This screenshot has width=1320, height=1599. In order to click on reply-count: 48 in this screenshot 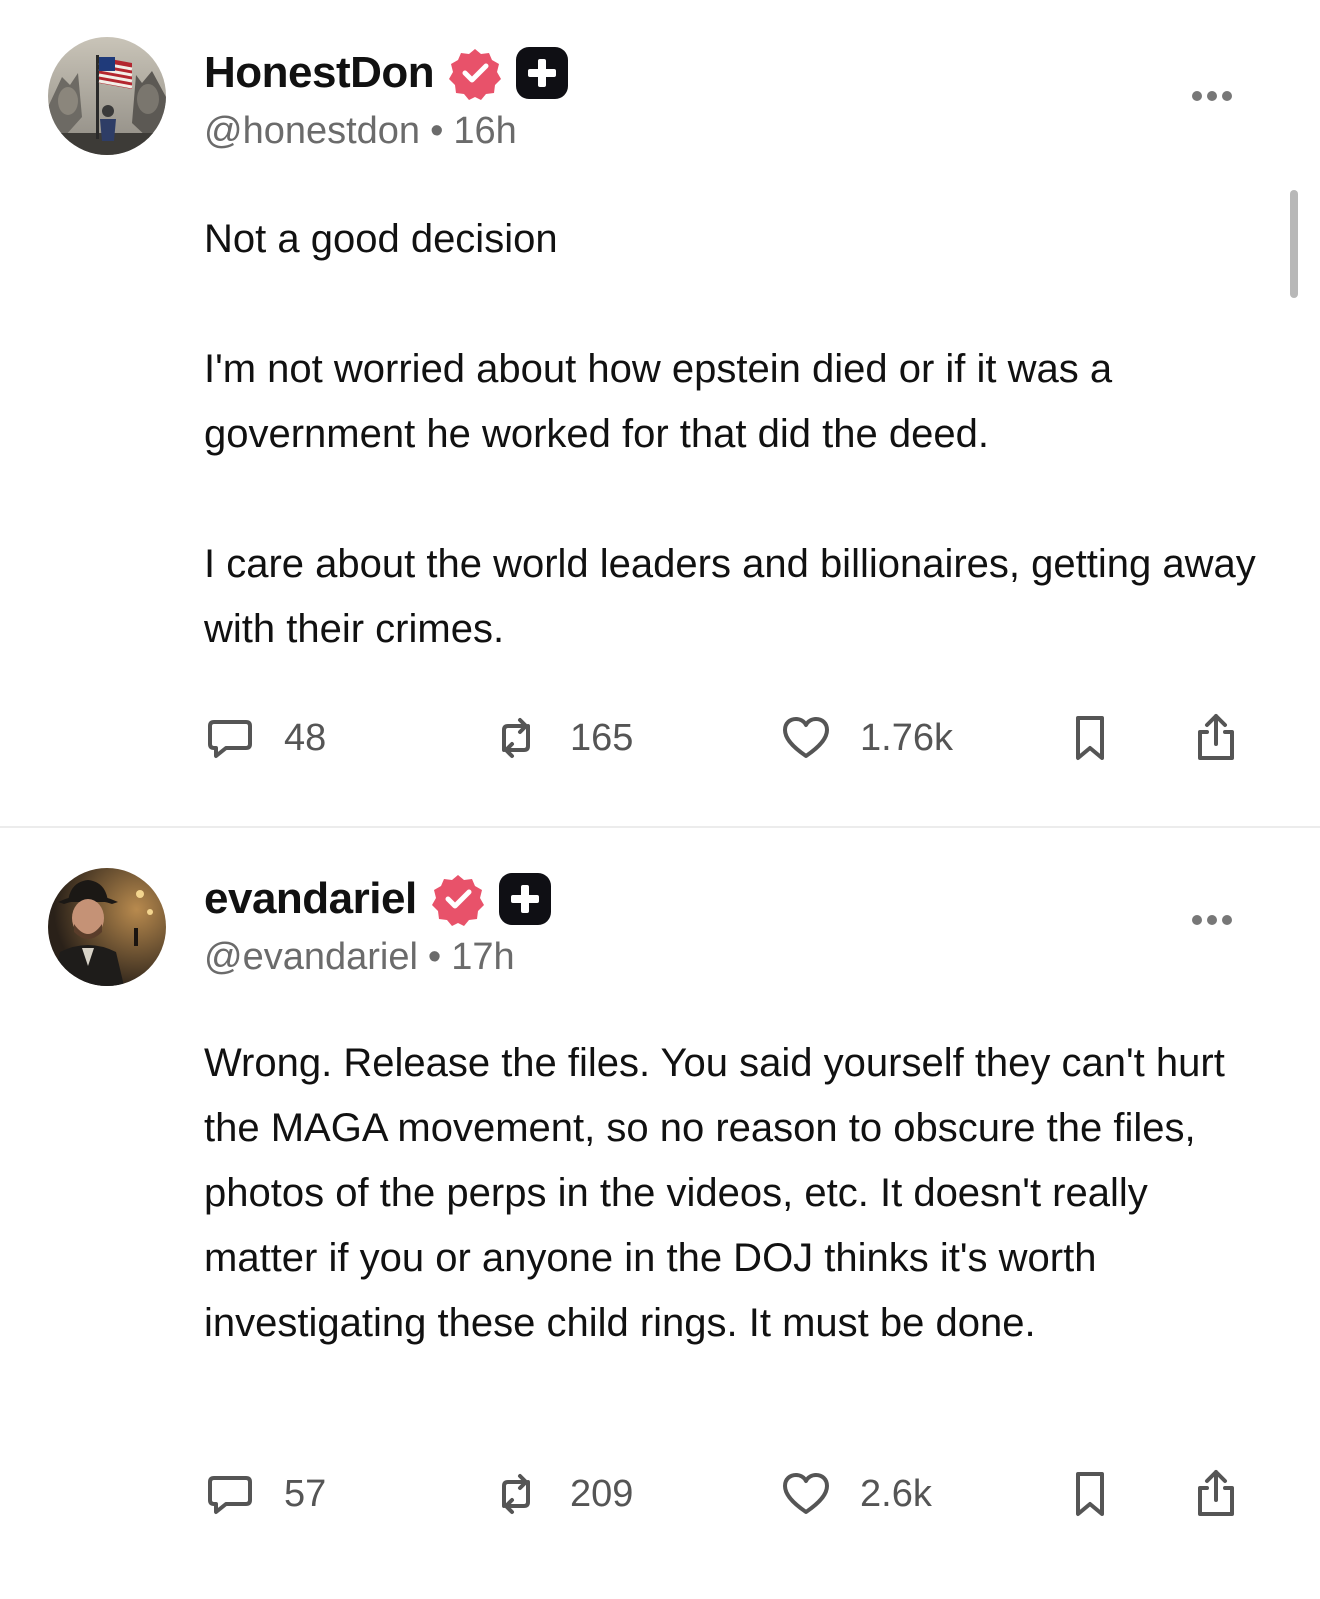, I will do `click(305, 737)`.